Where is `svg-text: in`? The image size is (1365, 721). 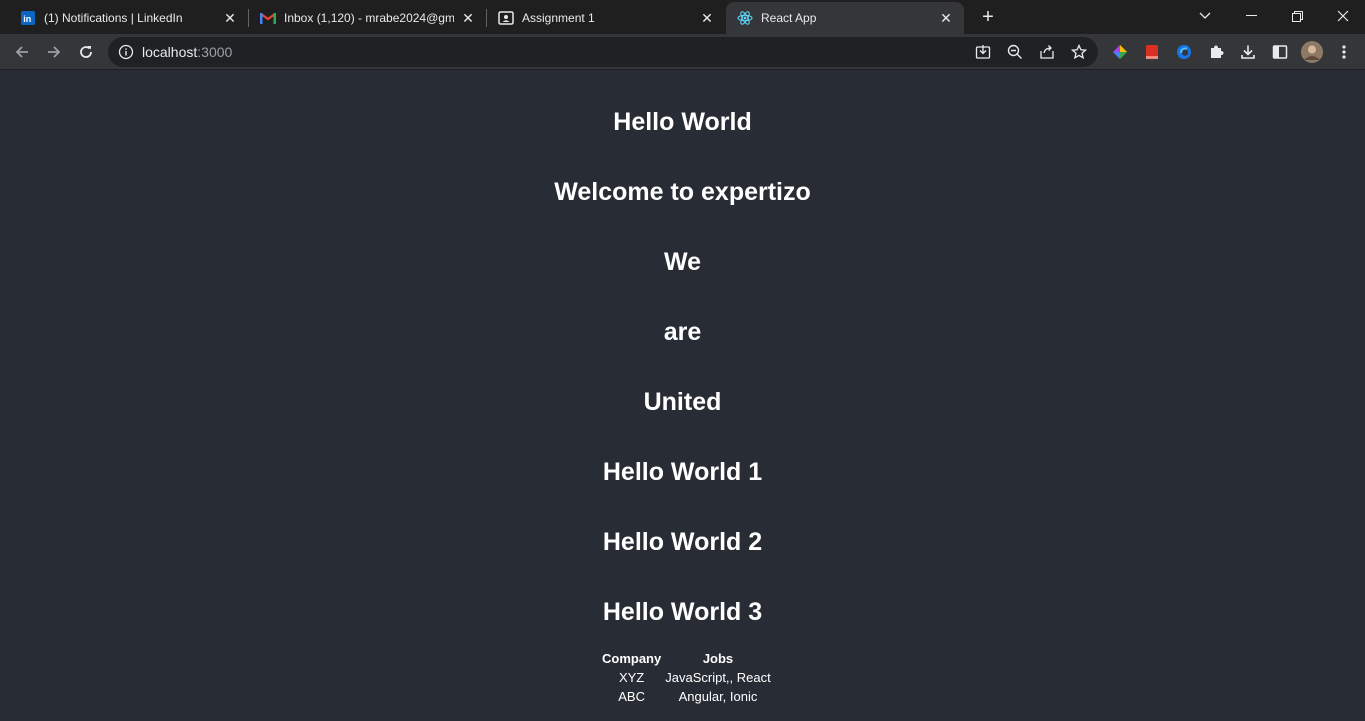
svg-text: in is located at coordinates (27, 19).